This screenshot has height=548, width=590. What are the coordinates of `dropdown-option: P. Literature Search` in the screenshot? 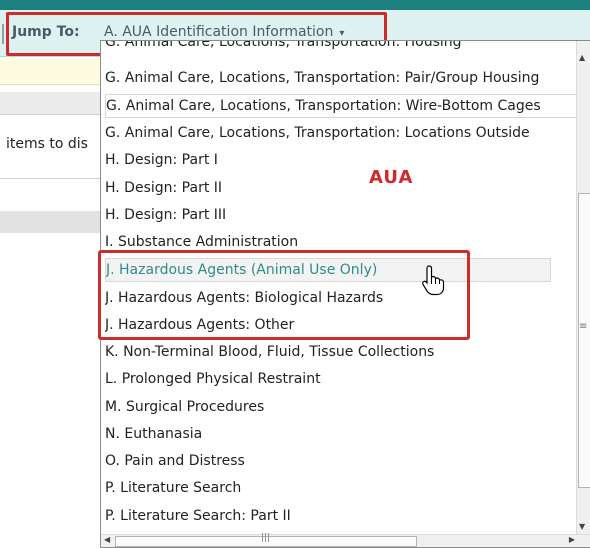 It's located at (340, 488).